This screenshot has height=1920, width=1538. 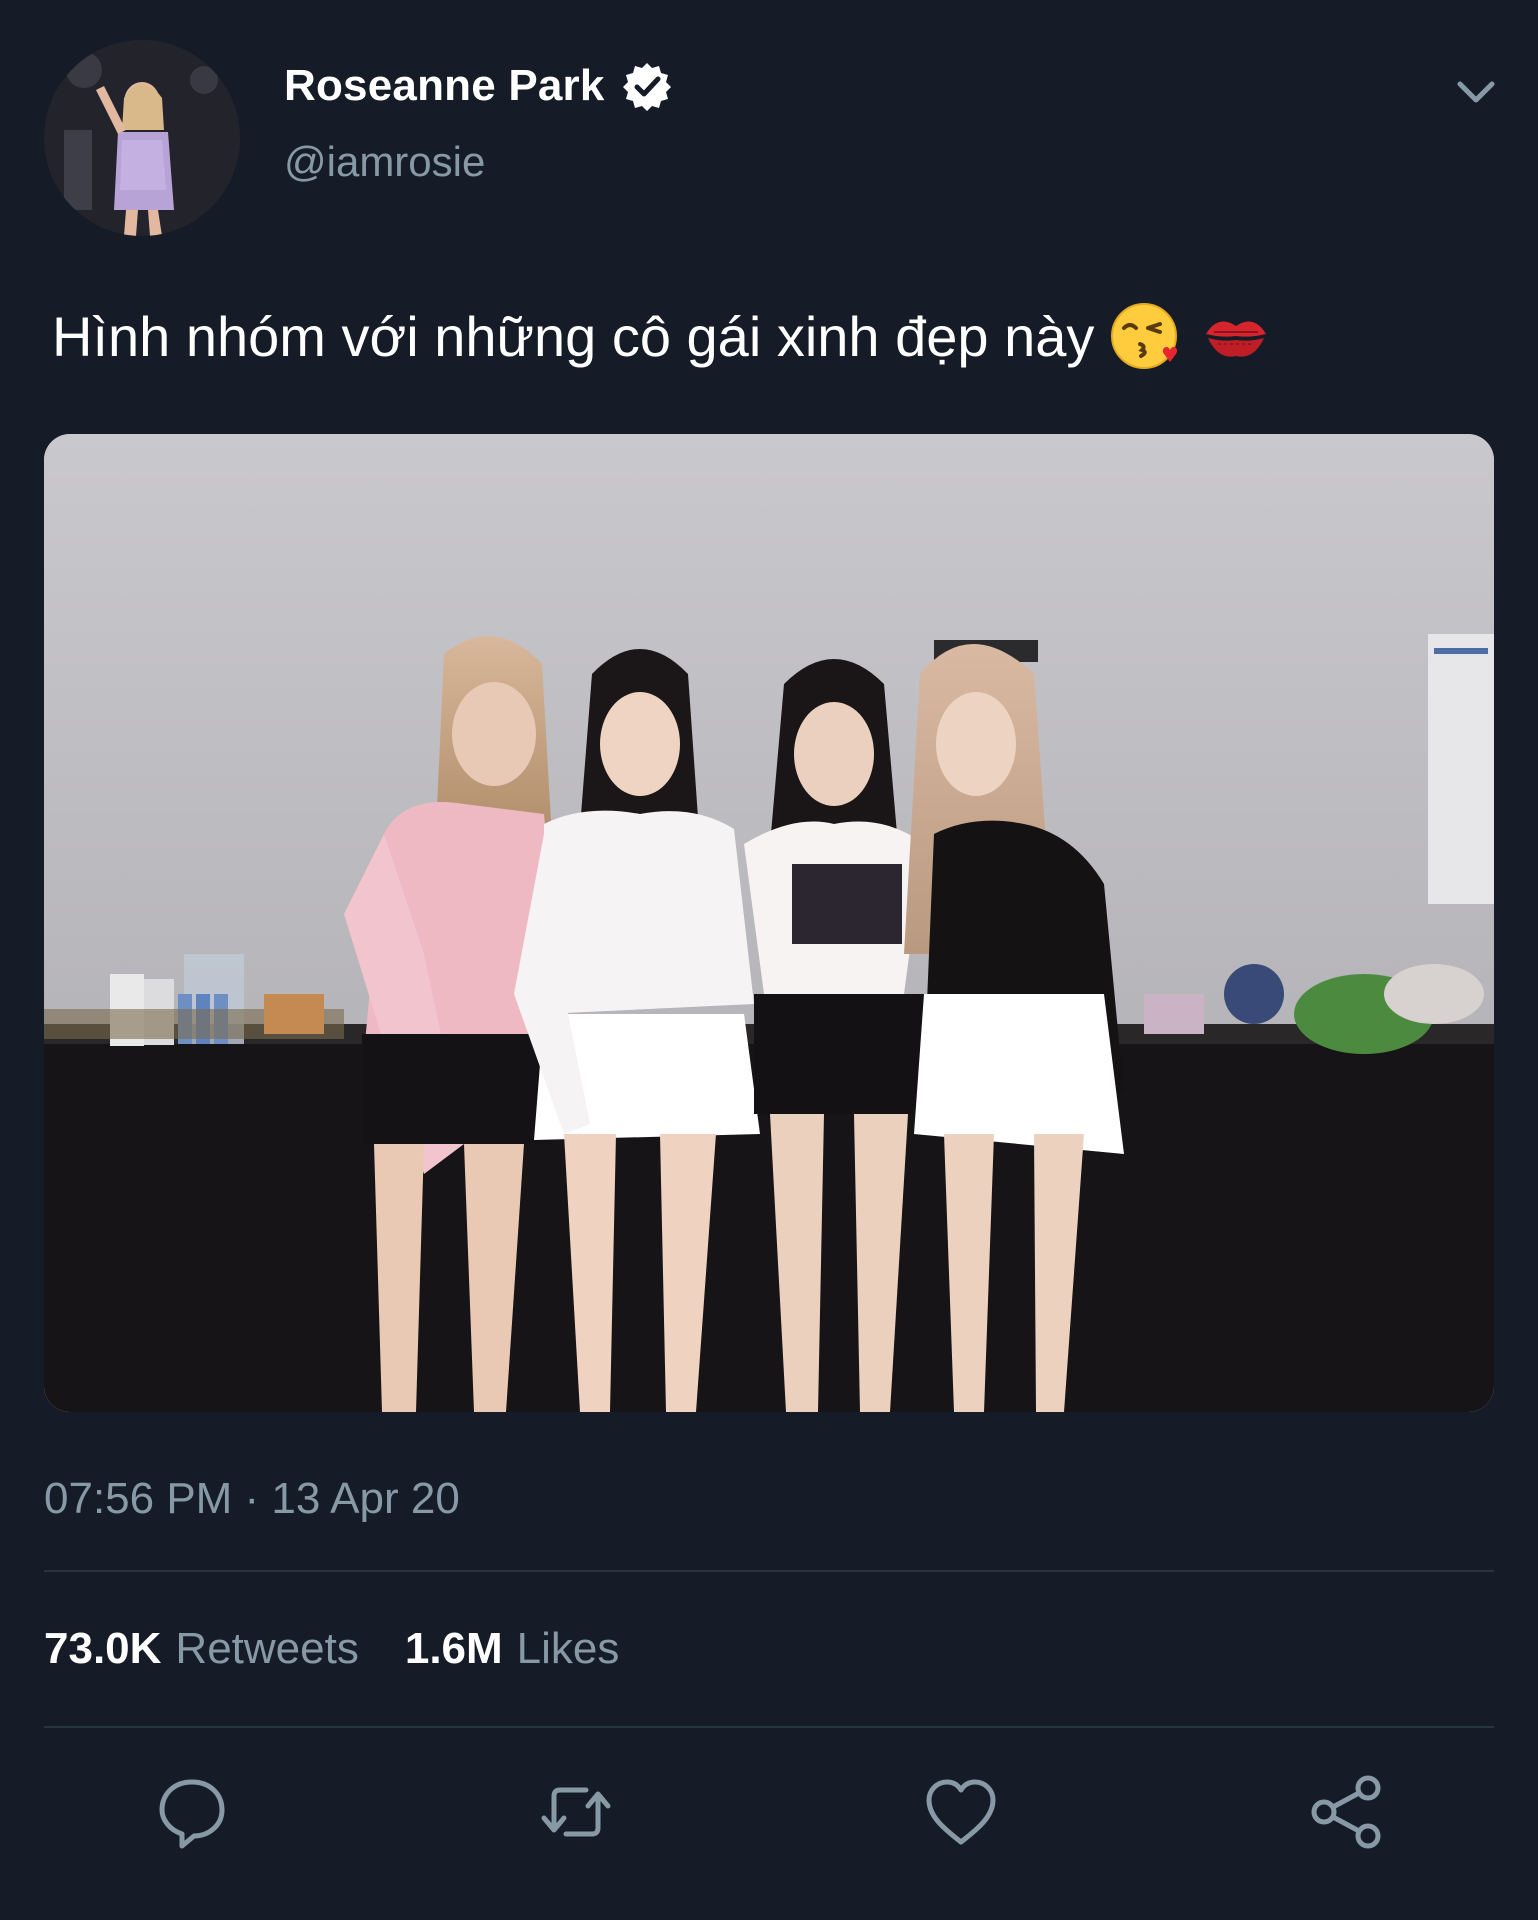 I want to click on user-name-row: Roseanne Park, so click(x=478, y=86).